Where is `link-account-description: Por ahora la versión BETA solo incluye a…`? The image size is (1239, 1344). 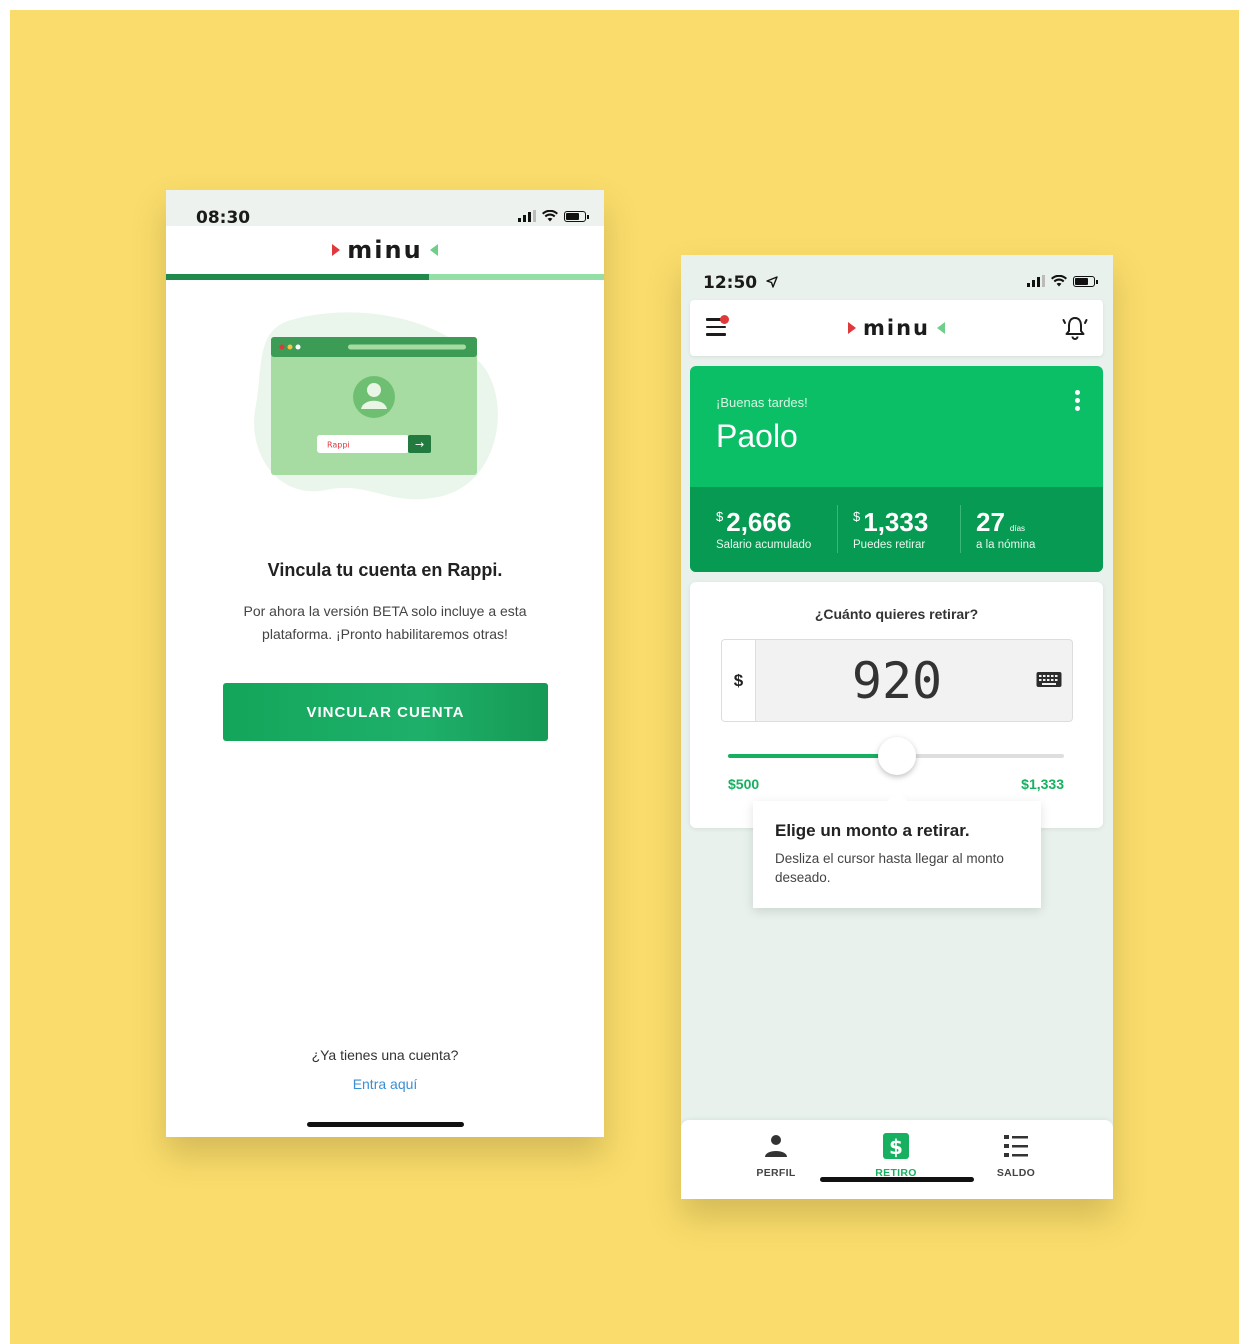
link-account-description: Por ahora la versión BETA solo incluye a… is located at coordinates (385, 622).